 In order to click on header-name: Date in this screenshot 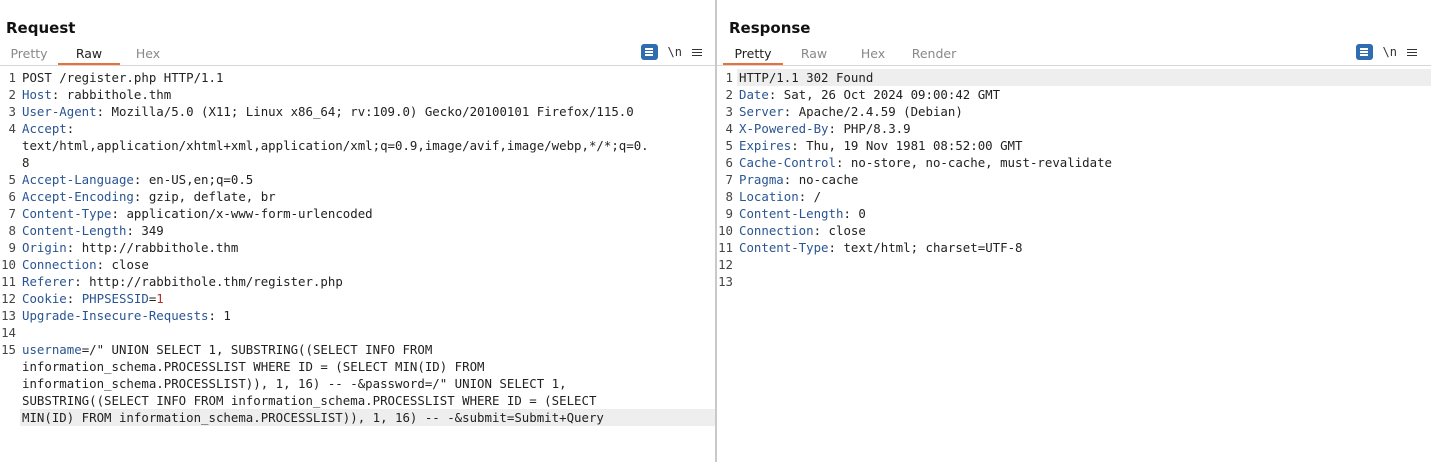, I will do `click(754, 94)`.